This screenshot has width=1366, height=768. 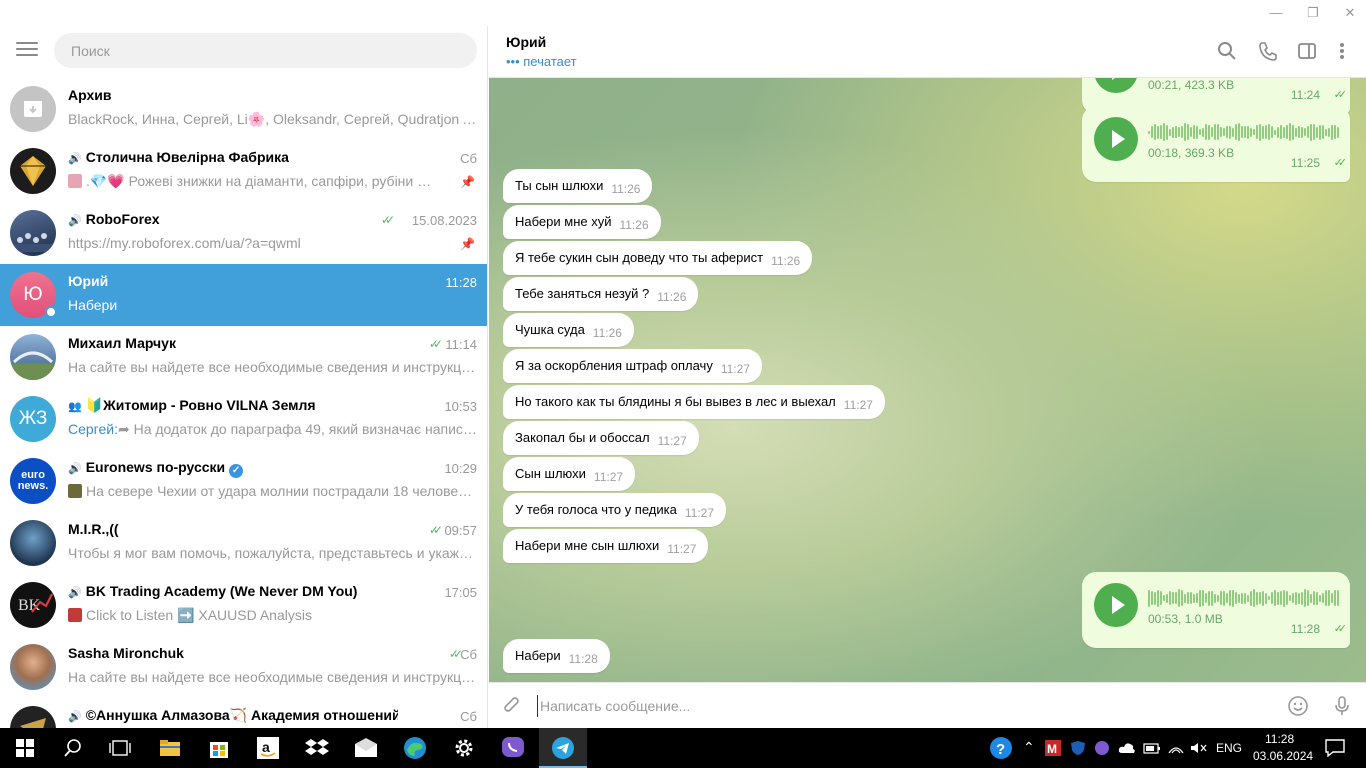 I want to click on avatar, so click(x=33, y=233).